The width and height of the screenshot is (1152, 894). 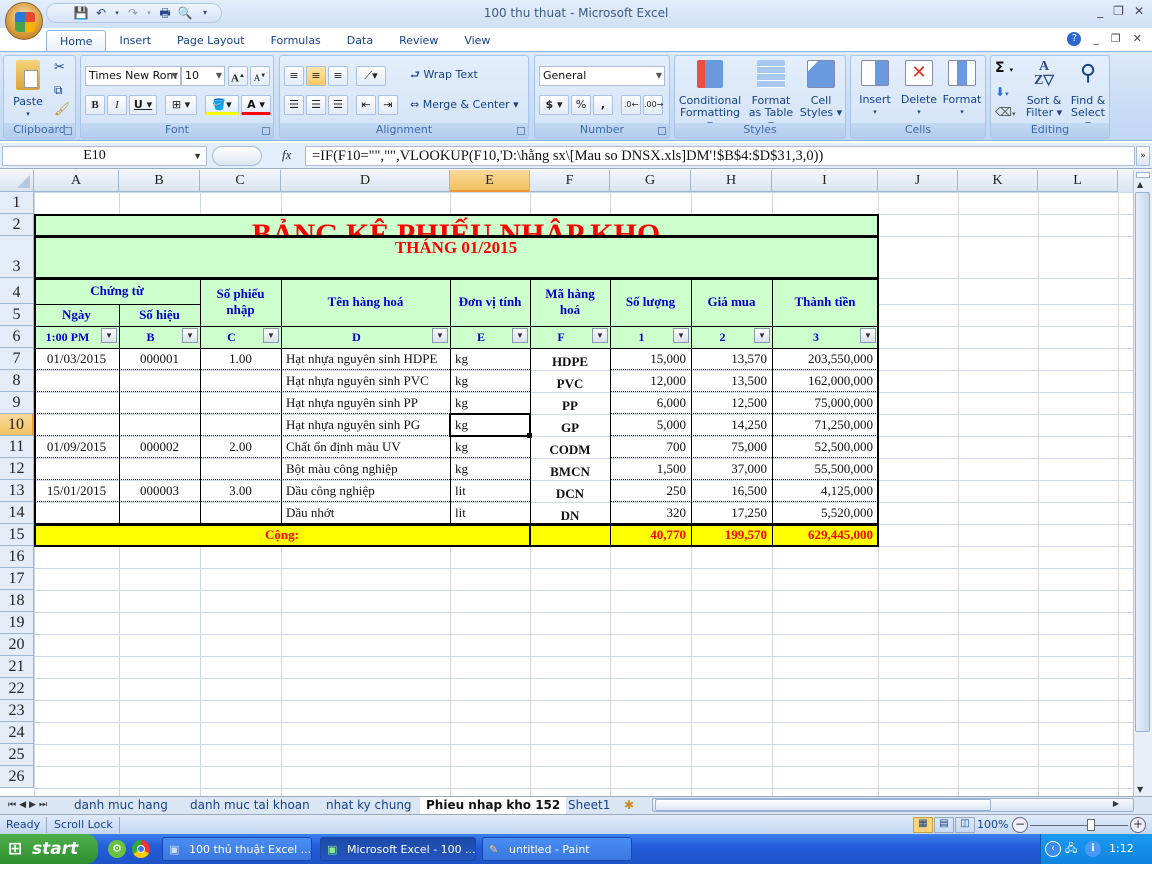 I want to click on font-color-button: A ▾, so click(x=256, y=105).